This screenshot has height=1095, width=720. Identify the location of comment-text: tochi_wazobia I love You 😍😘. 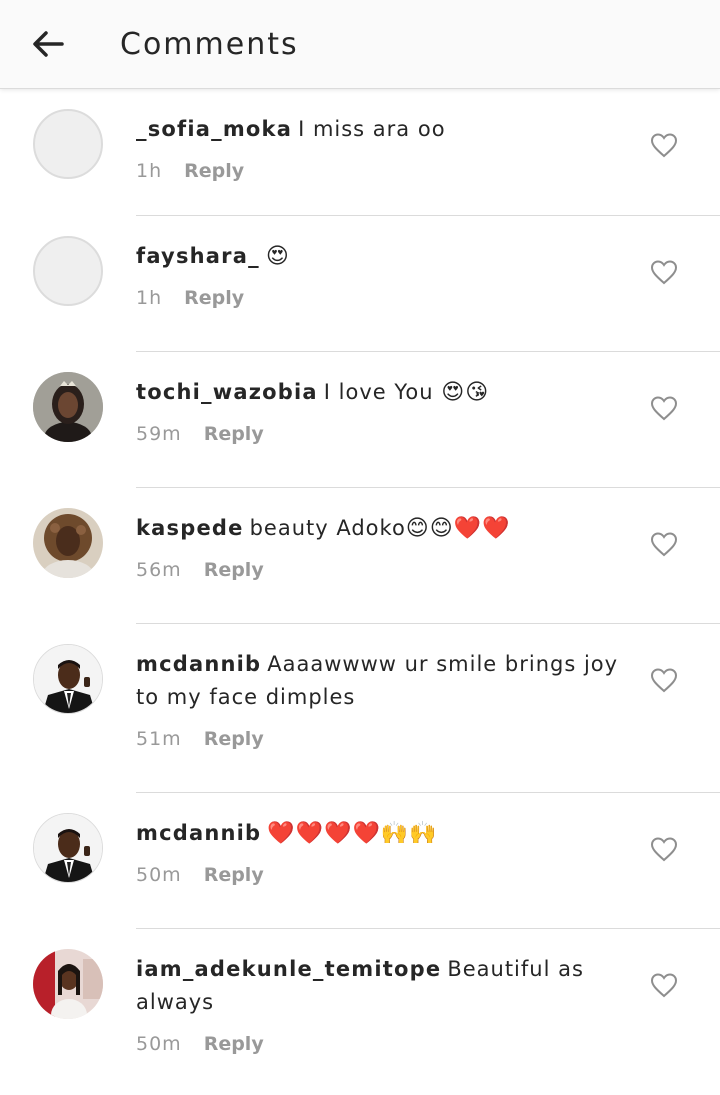
(378, 392).